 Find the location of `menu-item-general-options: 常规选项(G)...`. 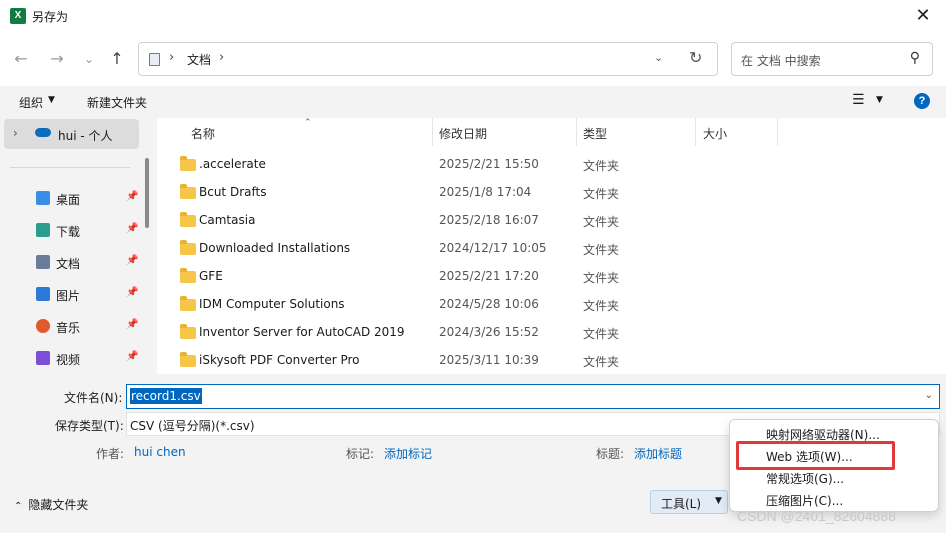

menu-item-general-options: 常规选项(G)... is located at coordinates (834, 478).